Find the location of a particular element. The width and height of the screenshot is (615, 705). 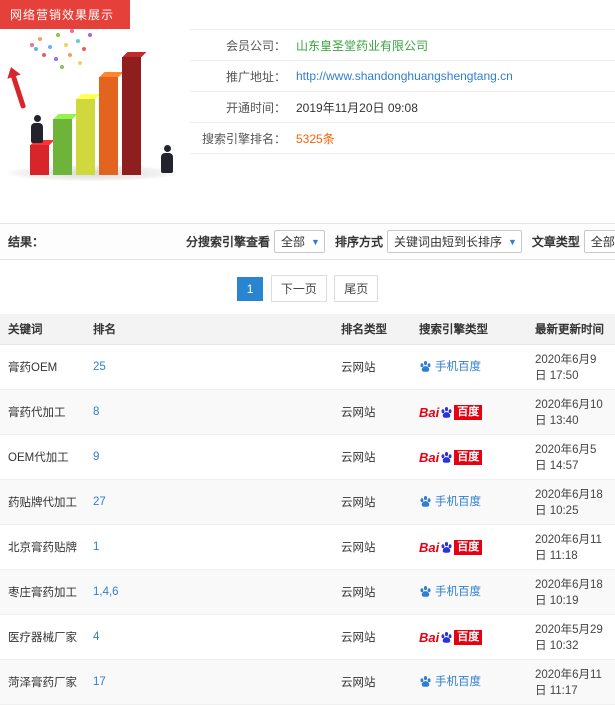

growth-arrow-icon is located at coordinates (18, 92).